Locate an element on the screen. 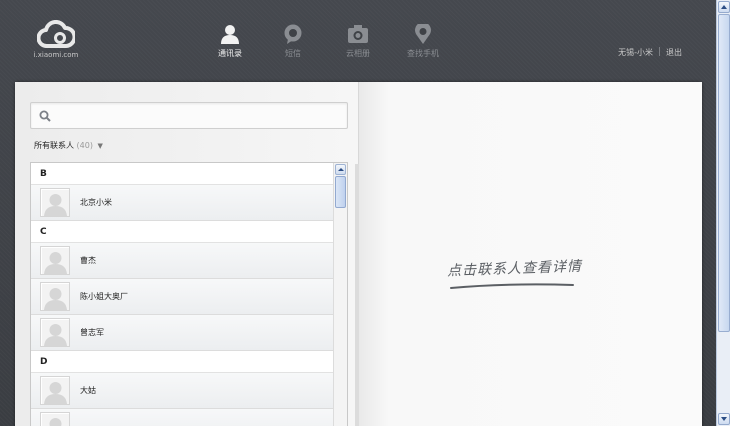  contact-name: 北京小米 is located at coordinates (96, 202).